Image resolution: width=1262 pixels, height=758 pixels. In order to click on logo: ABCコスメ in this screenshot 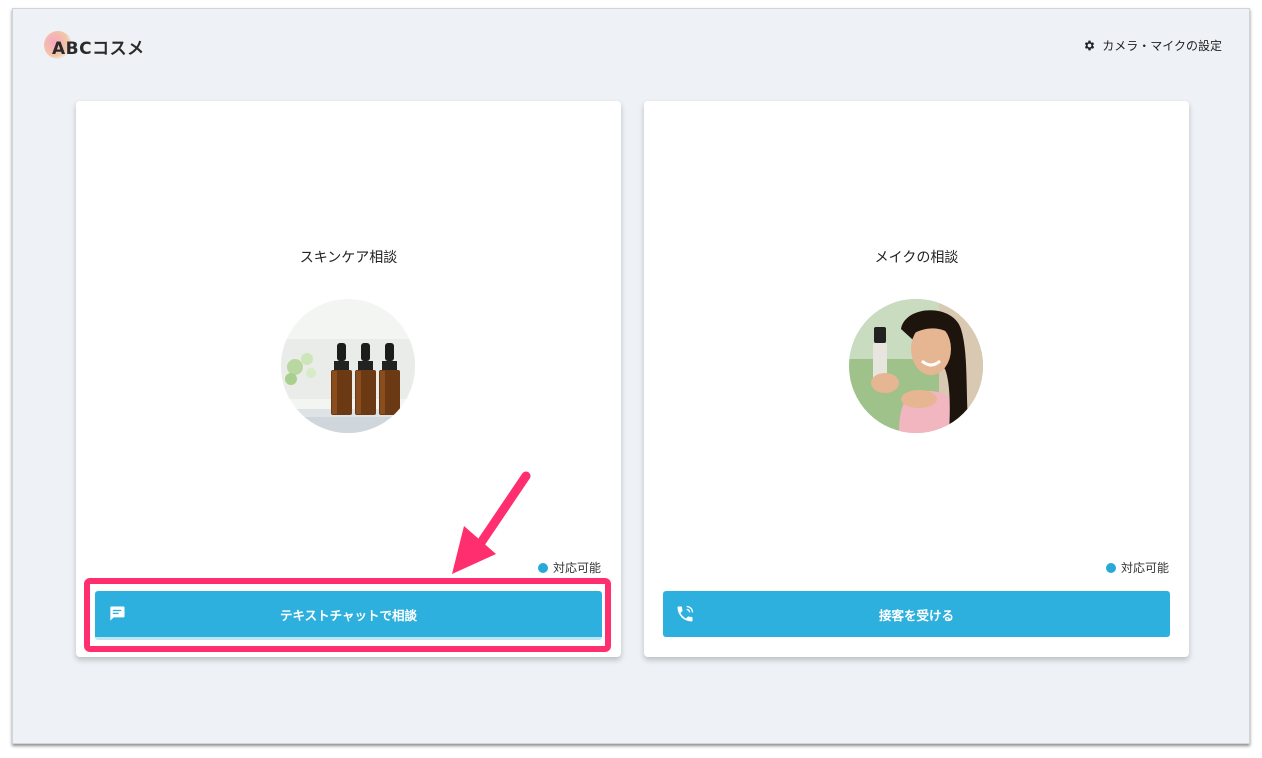, I will do `click(94, 46)`.